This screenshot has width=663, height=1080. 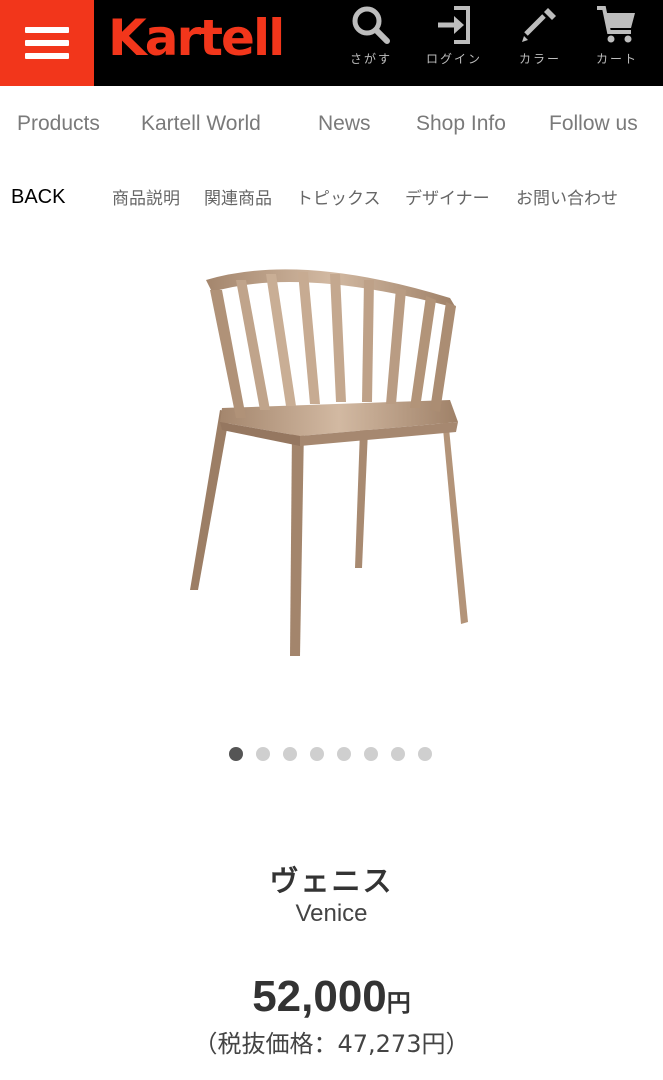 I want to click on product-name-en: Venice, so click(x=331, y=913).